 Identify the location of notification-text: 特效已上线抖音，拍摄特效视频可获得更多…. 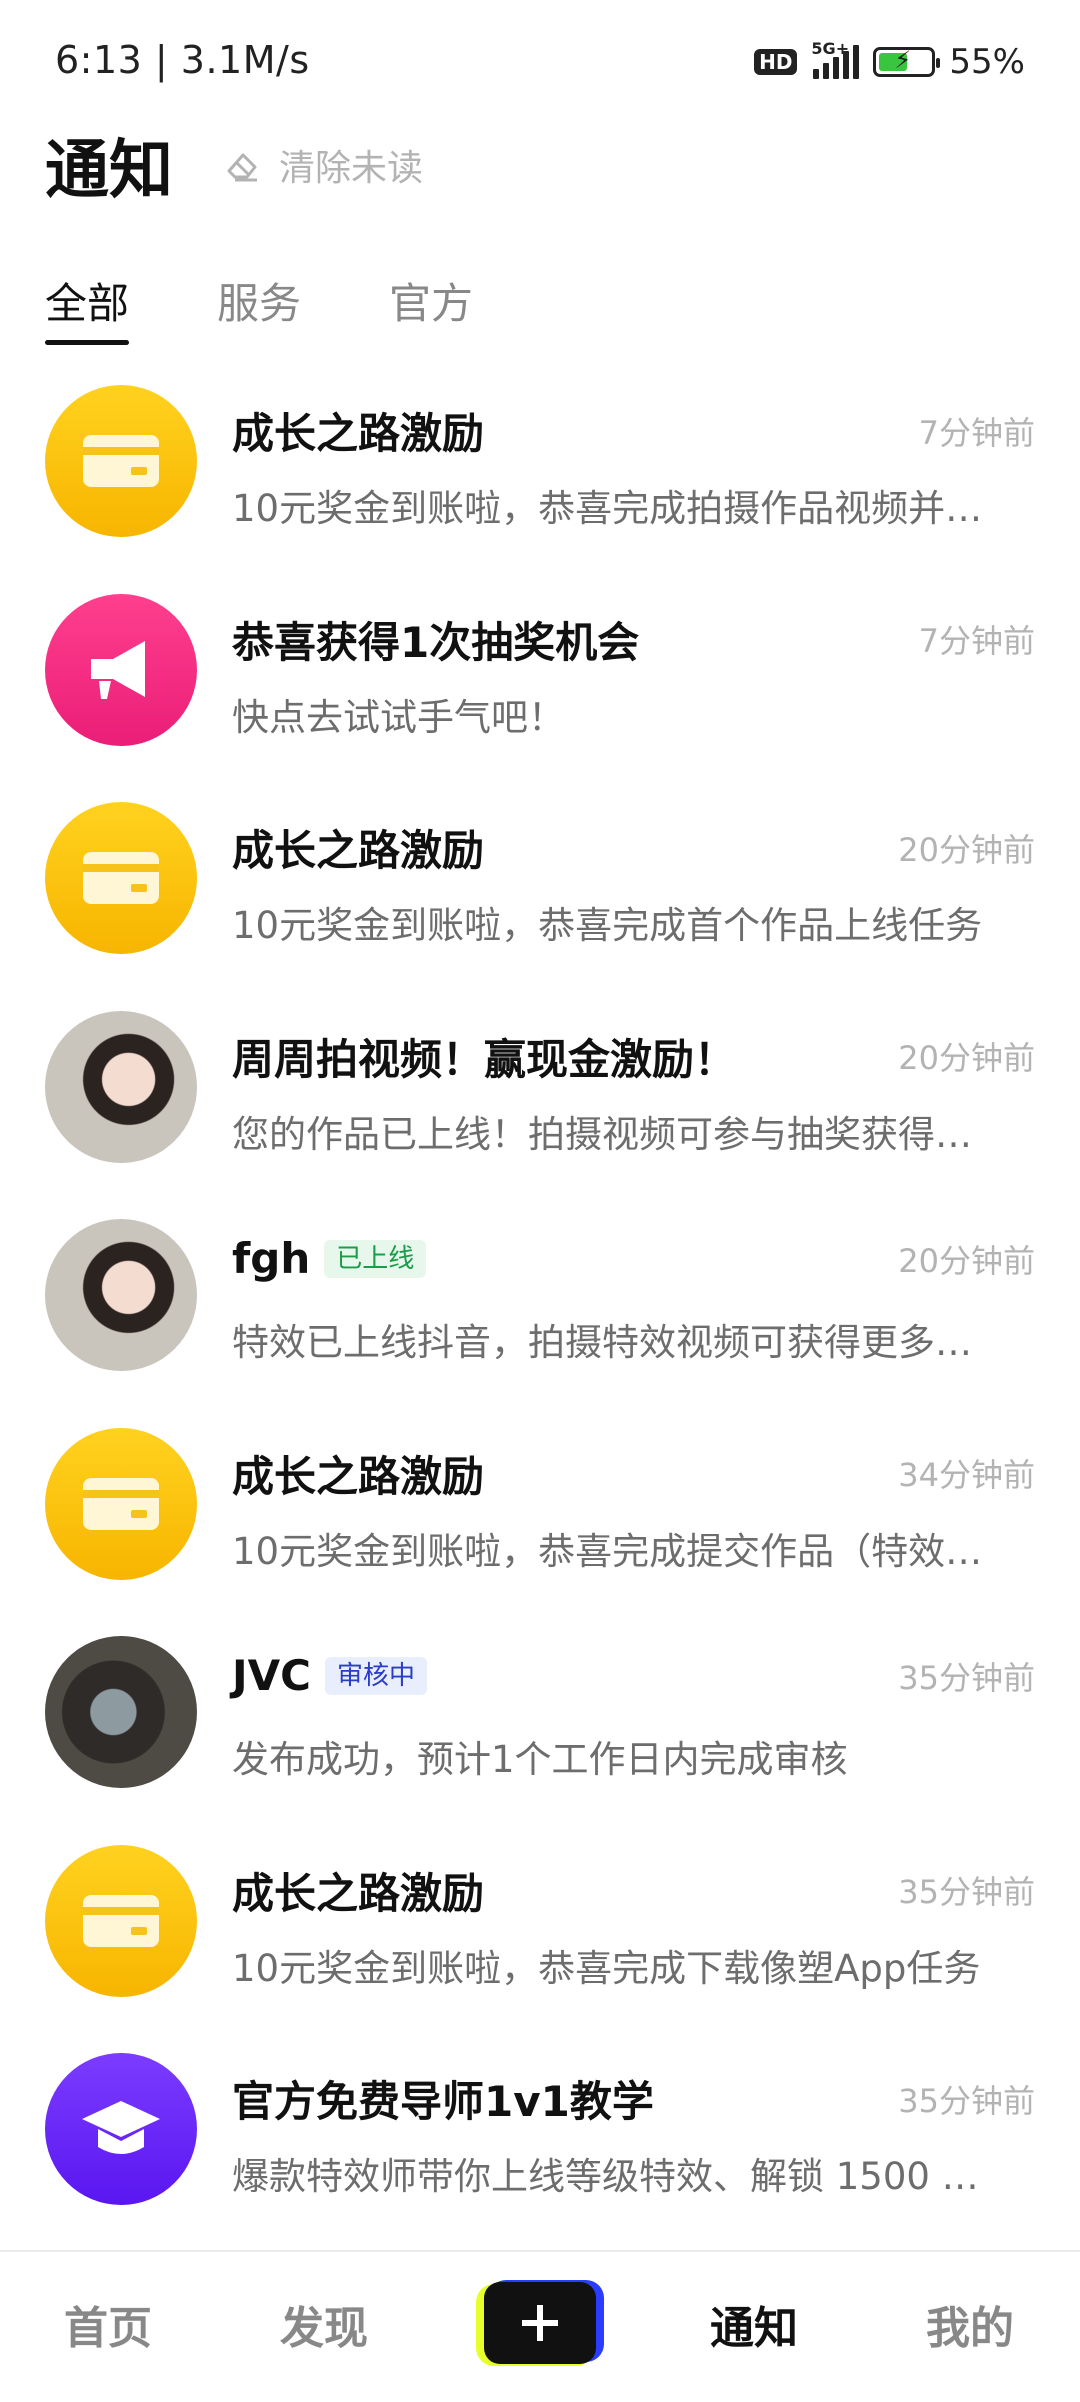
(602, 1342).